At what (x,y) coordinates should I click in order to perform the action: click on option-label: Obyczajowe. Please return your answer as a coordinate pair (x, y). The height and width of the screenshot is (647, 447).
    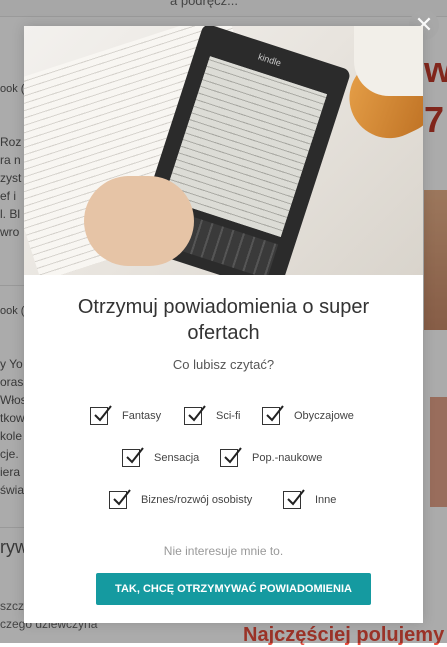
    Looking at the image, I should click on (324, 416).